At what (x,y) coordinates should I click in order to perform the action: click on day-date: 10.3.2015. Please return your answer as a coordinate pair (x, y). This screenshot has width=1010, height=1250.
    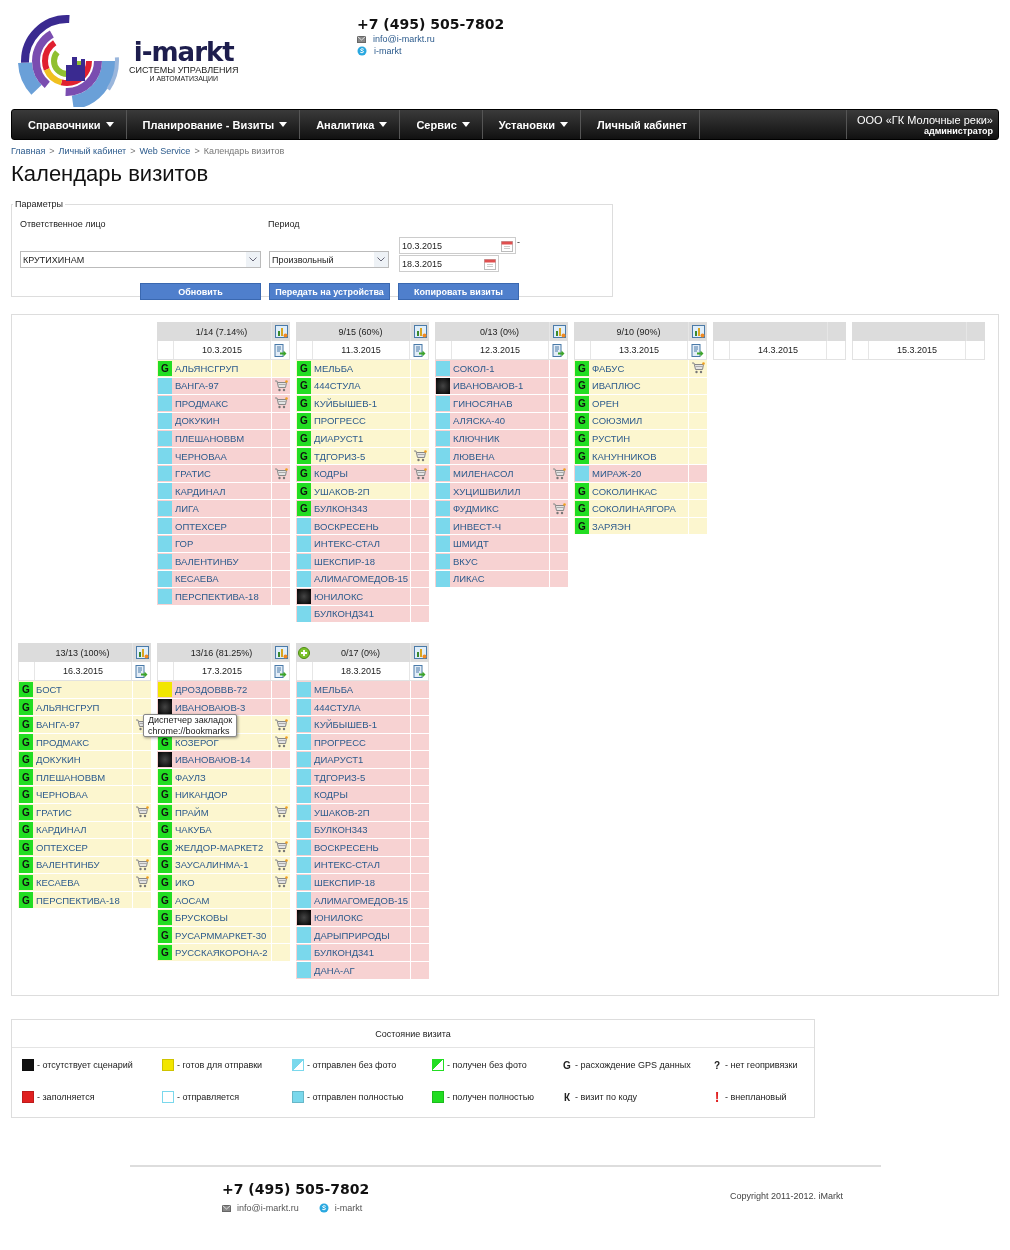
    Looking at the image, I should click on (221, 350).